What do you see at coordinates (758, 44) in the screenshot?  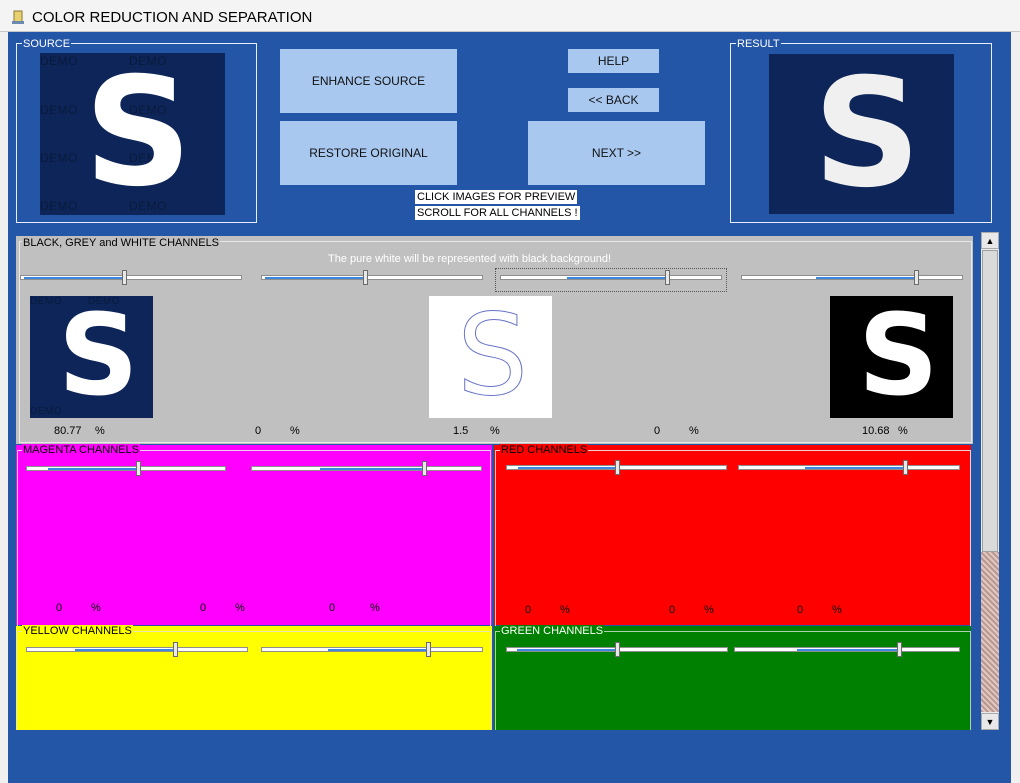 I see `result-group-label: RESULT` at bounding box center [758, 44].